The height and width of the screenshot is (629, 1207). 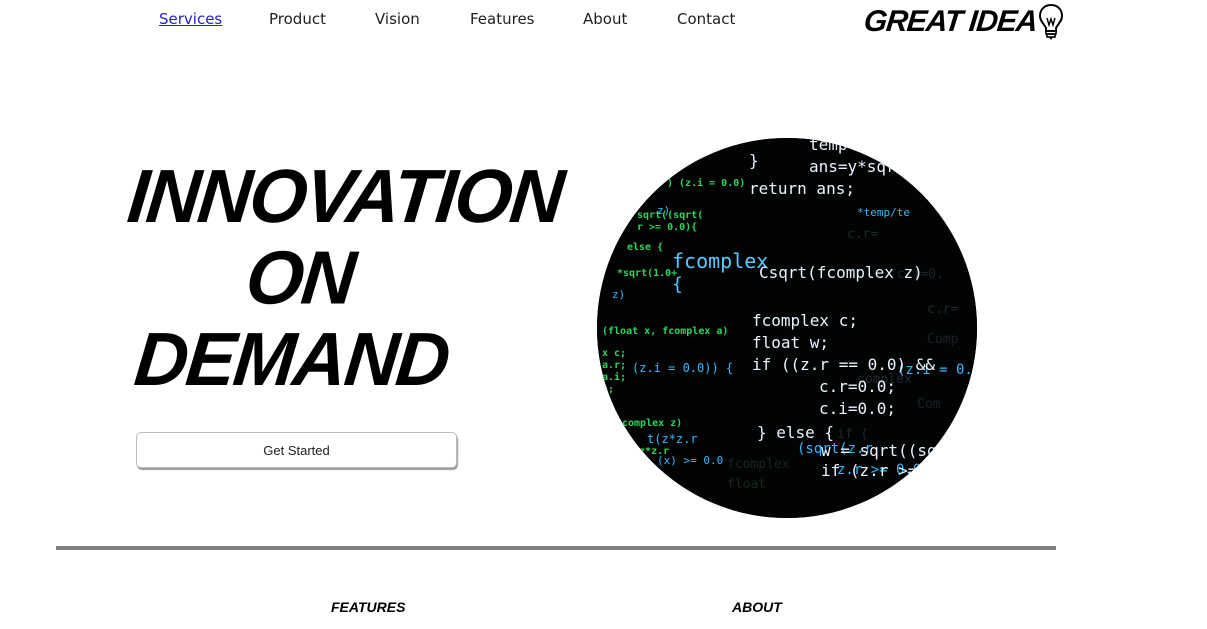 I want to click on svg-text: c.i=0.0;, so click(x=857, y=408).